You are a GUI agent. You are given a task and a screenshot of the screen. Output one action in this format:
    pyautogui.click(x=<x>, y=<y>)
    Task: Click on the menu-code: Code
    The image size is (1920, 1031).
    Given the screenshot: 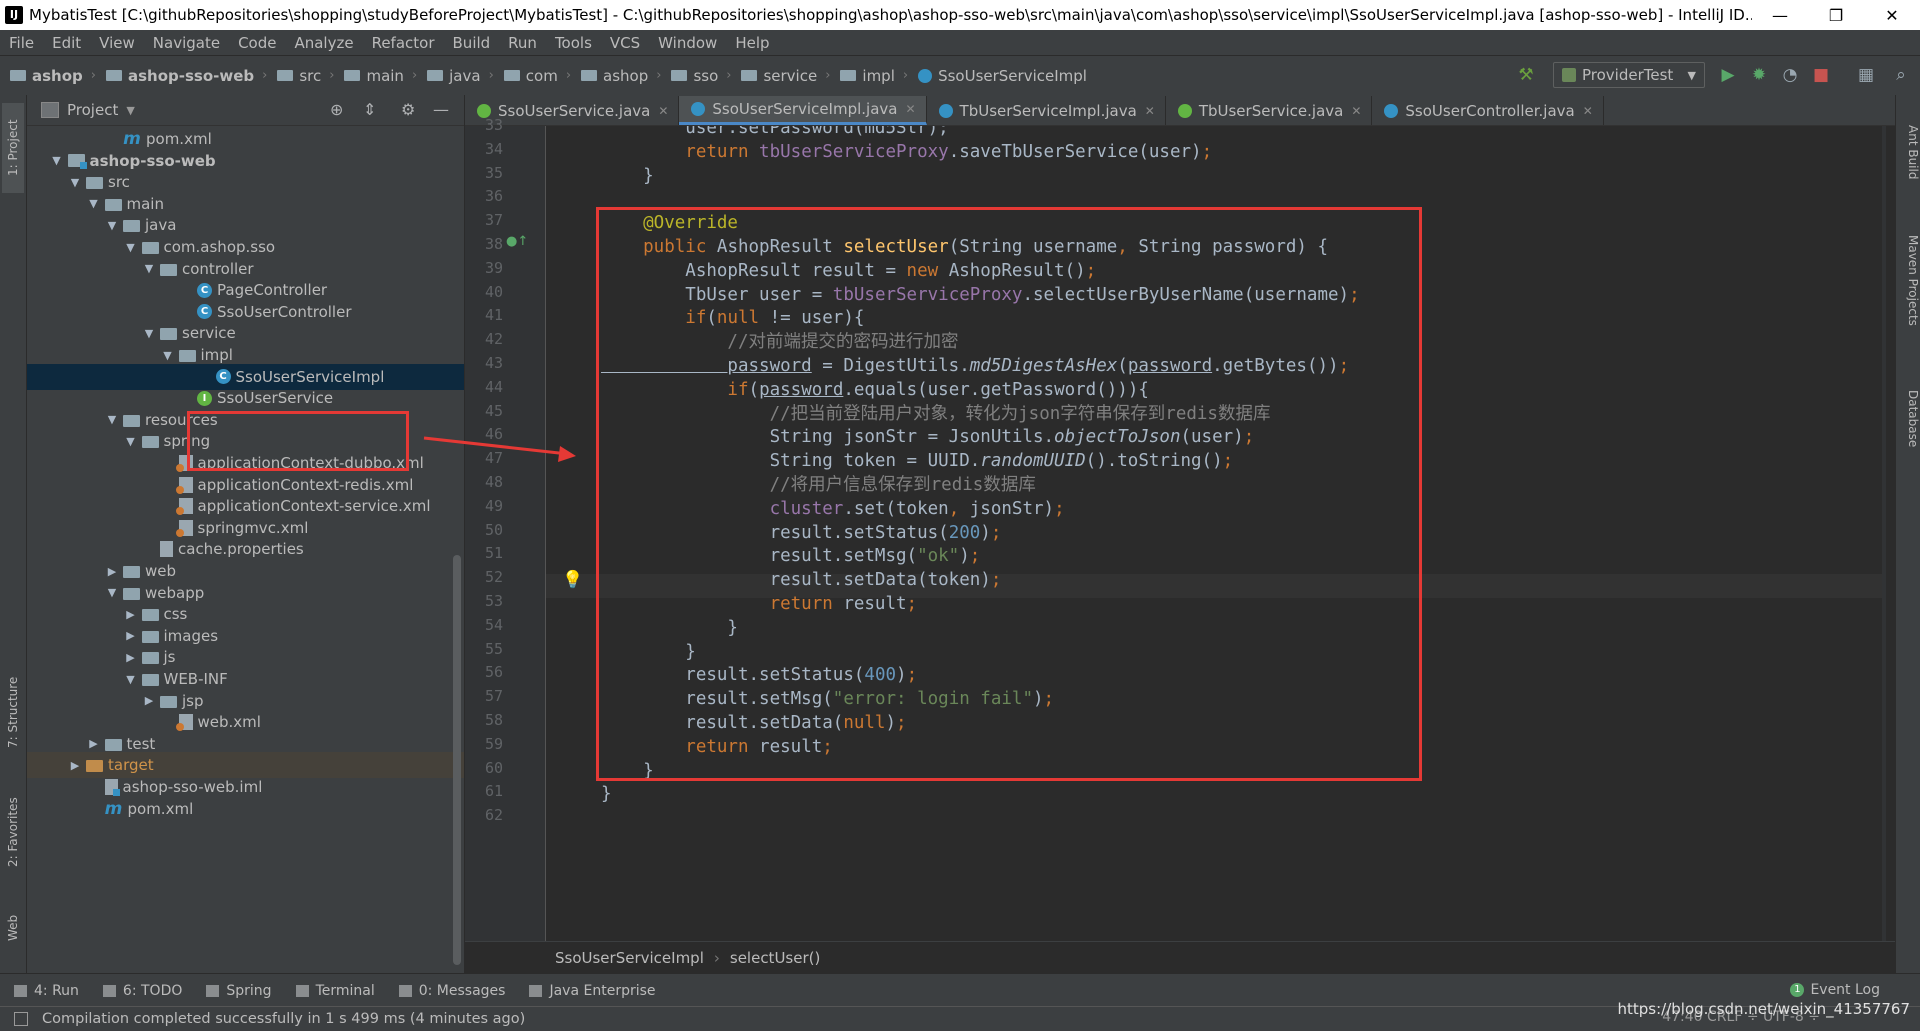 What is the action you would take?
    pyautogui.click(x=257, y=43)
    